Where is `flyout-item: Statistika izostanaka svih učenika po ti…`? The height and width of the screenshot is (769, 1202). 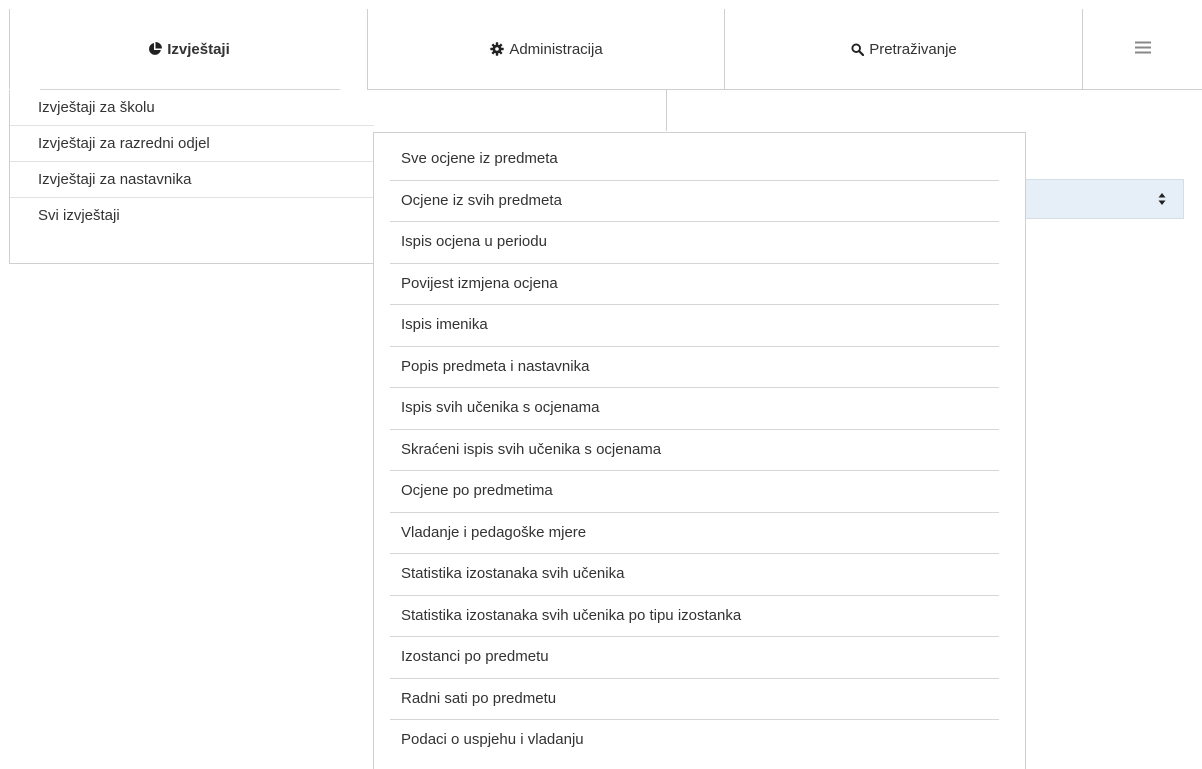
flyout-item: Statistika izostanaka svih učenika po ti… is located at coordinates (694, 616).